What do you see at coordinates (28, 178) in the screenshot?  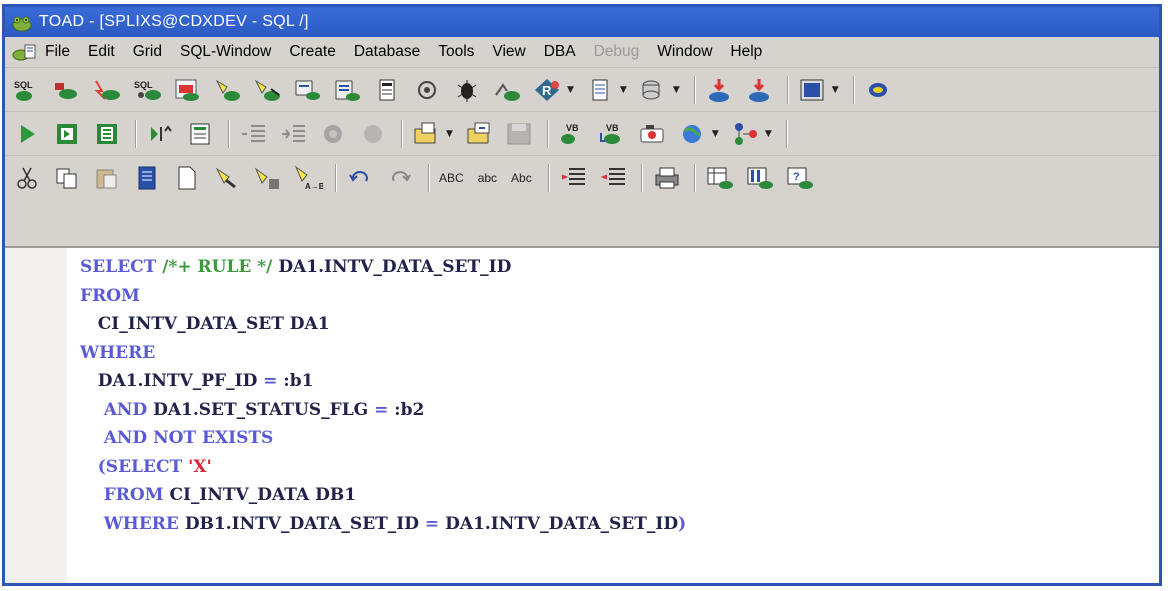 I see `cut-scissors-icon` at bounding box center [28, 178].